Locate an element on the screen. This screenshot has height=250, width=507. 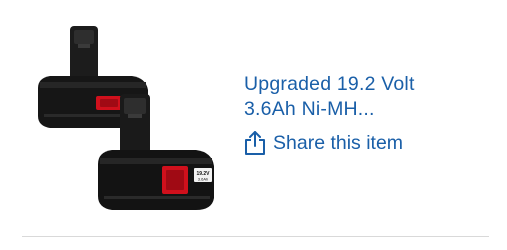
divider is located at coordinates (255, 236).